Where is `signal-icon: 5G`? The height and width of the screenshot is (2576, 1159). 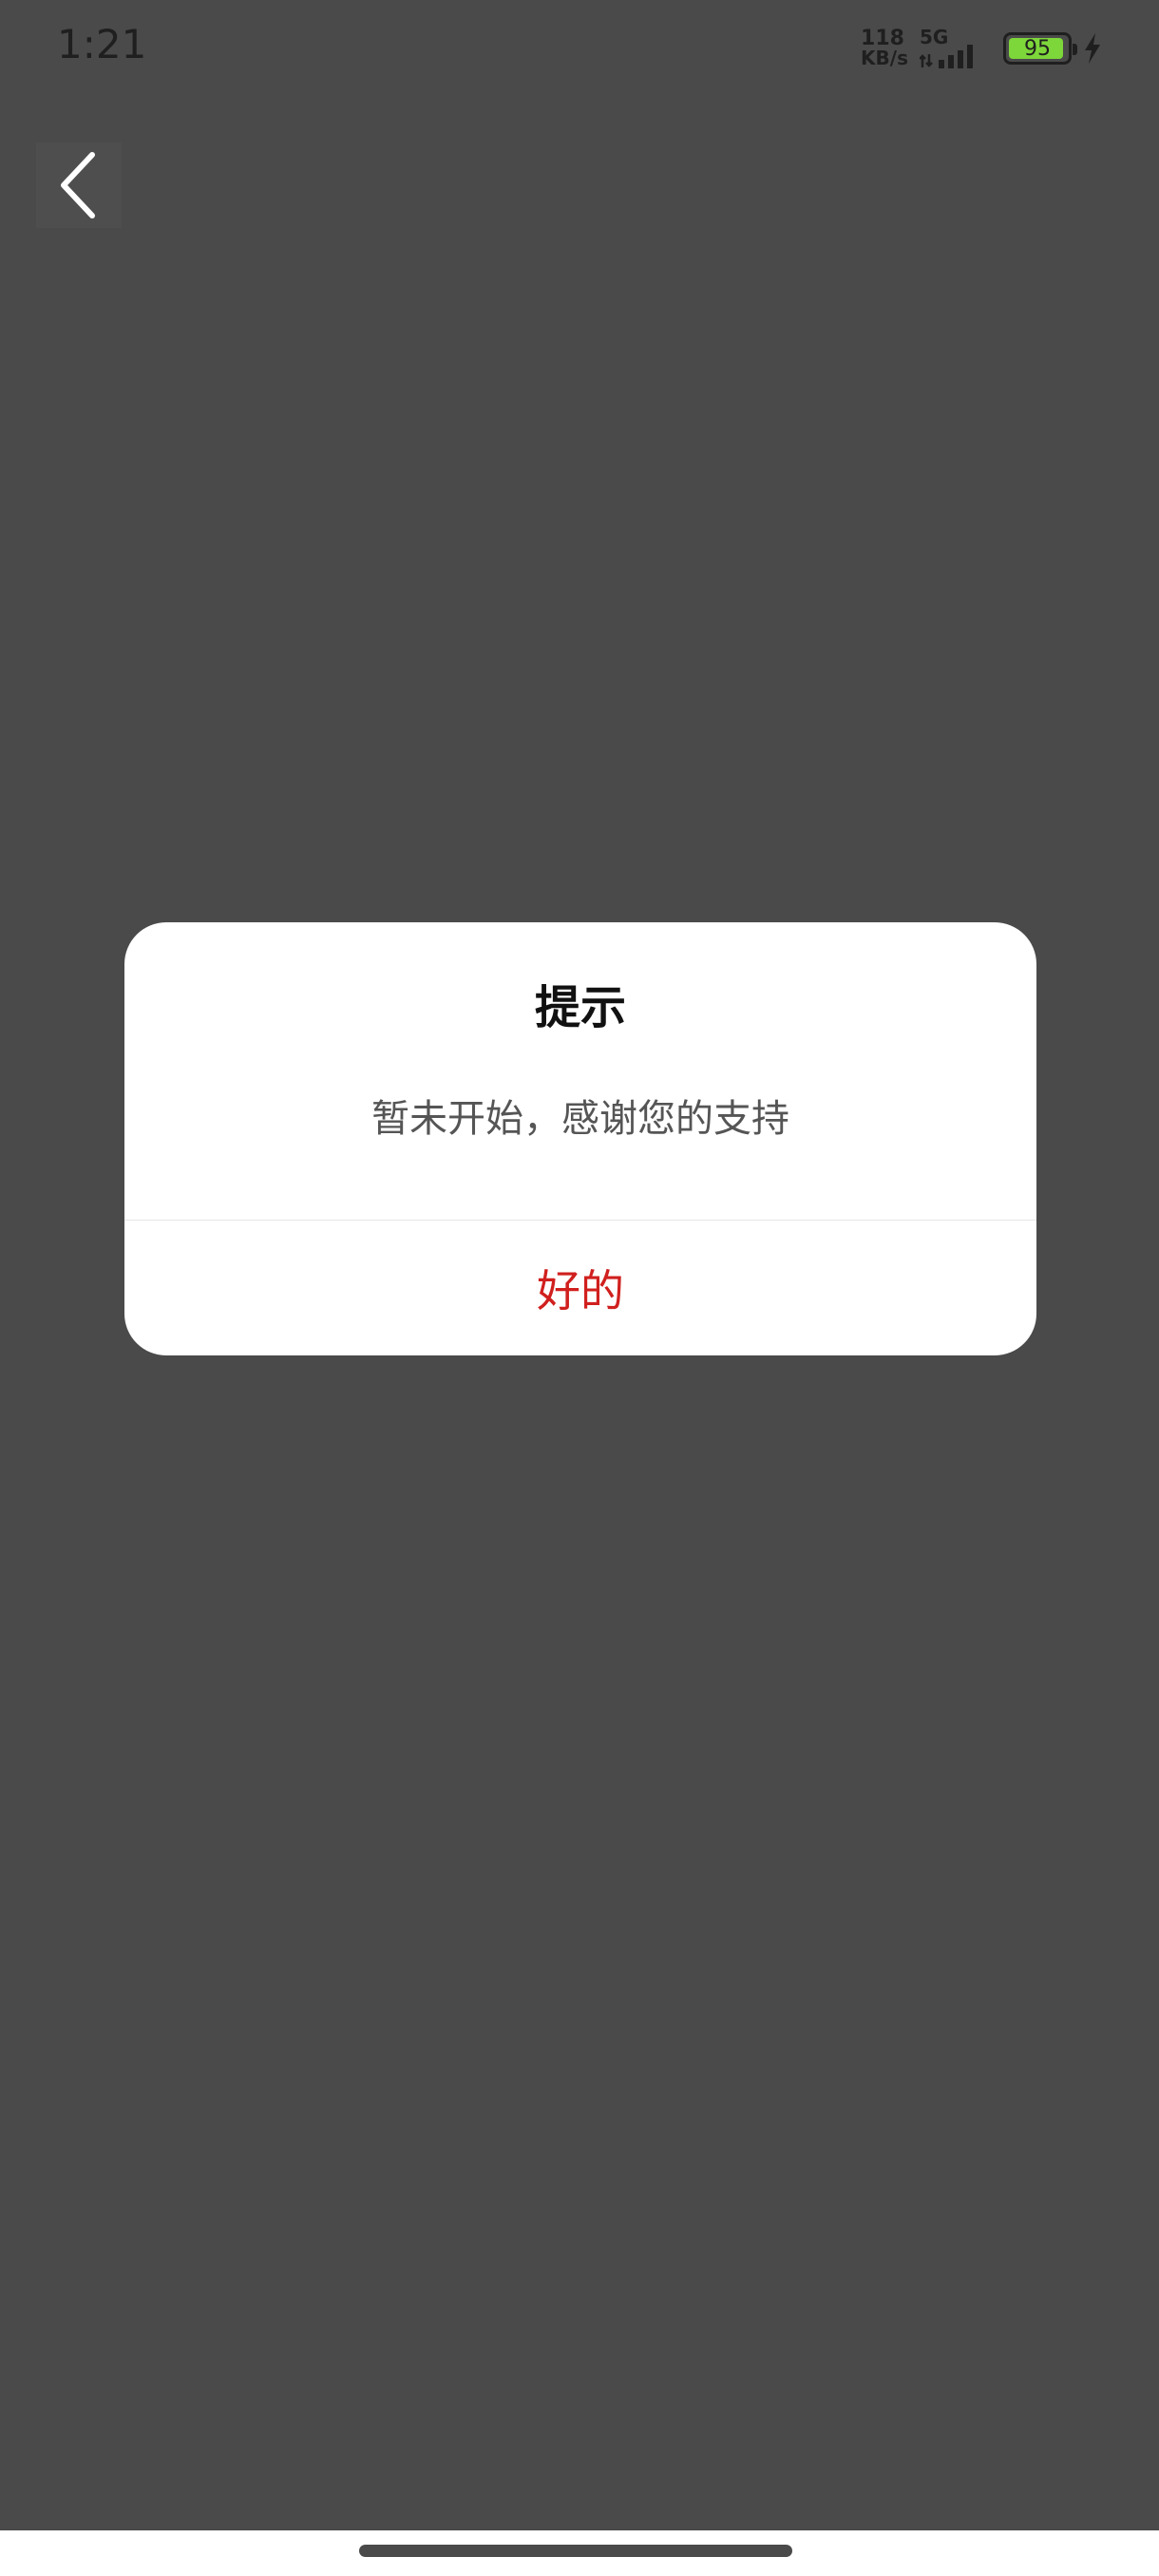
signal-icon: 5G is located at coordinates (956, 47).